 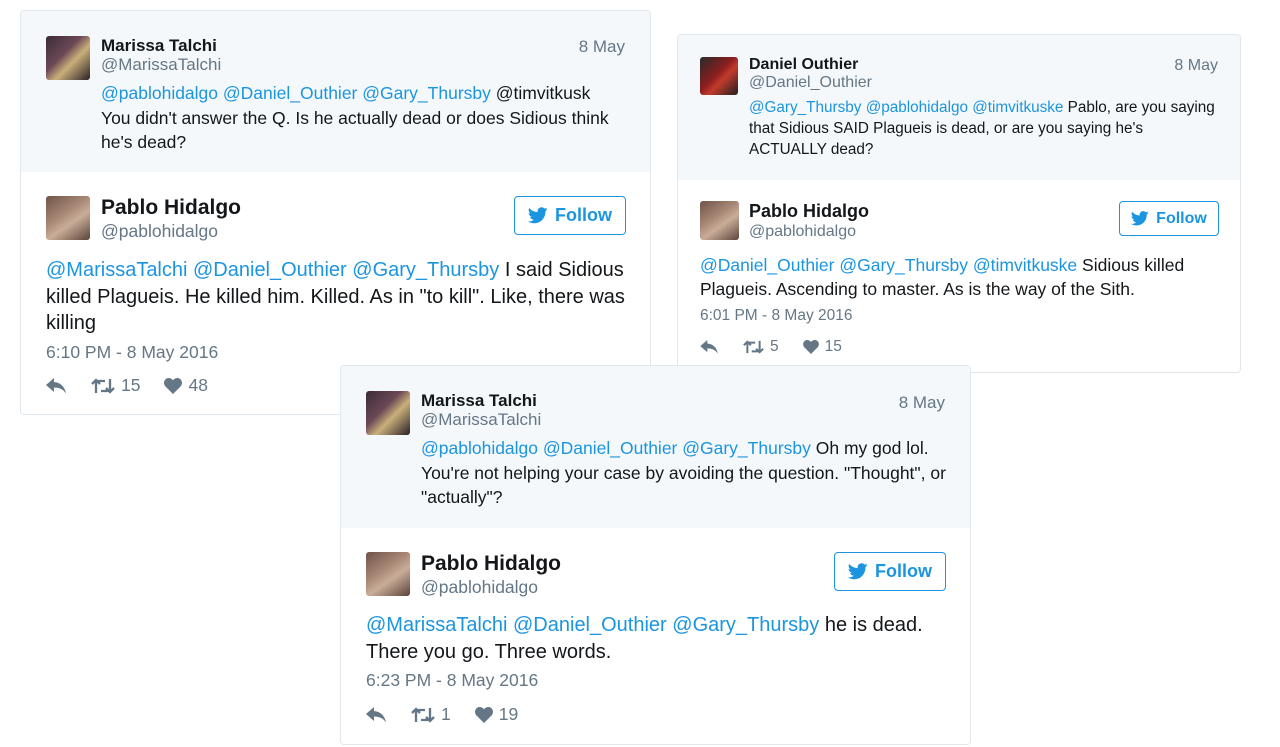 I want to click on like-count: 19, so click(x=508, y=714).